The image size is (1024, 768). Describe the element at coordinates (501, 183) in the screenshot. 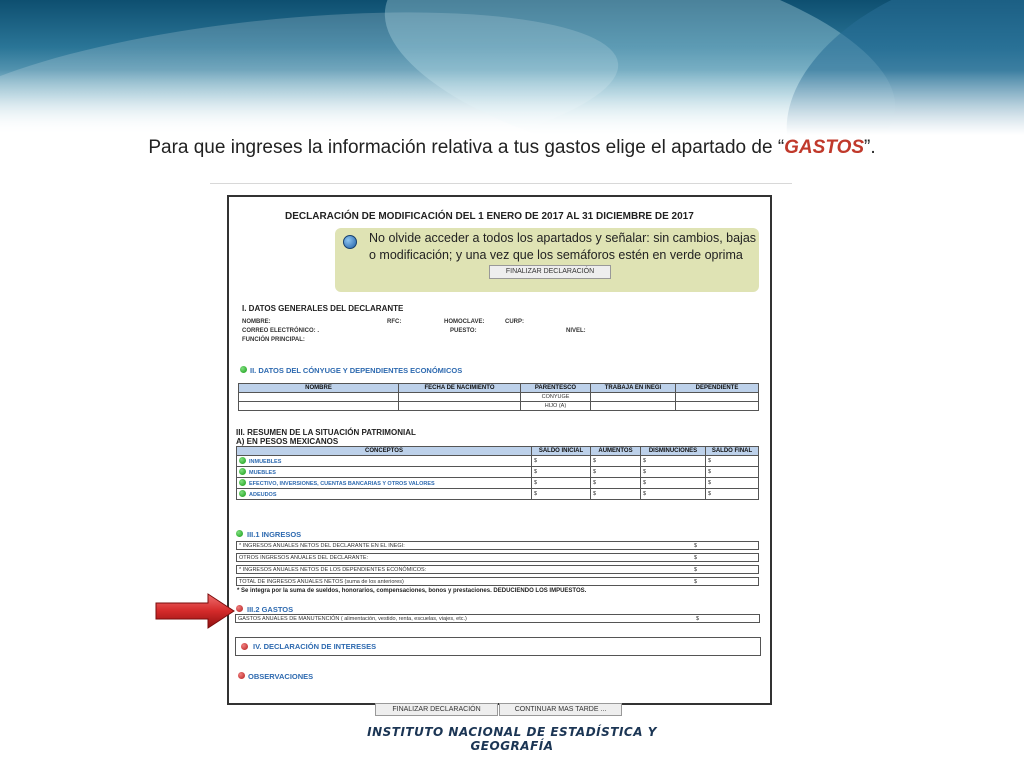

I see `divider` at that location.